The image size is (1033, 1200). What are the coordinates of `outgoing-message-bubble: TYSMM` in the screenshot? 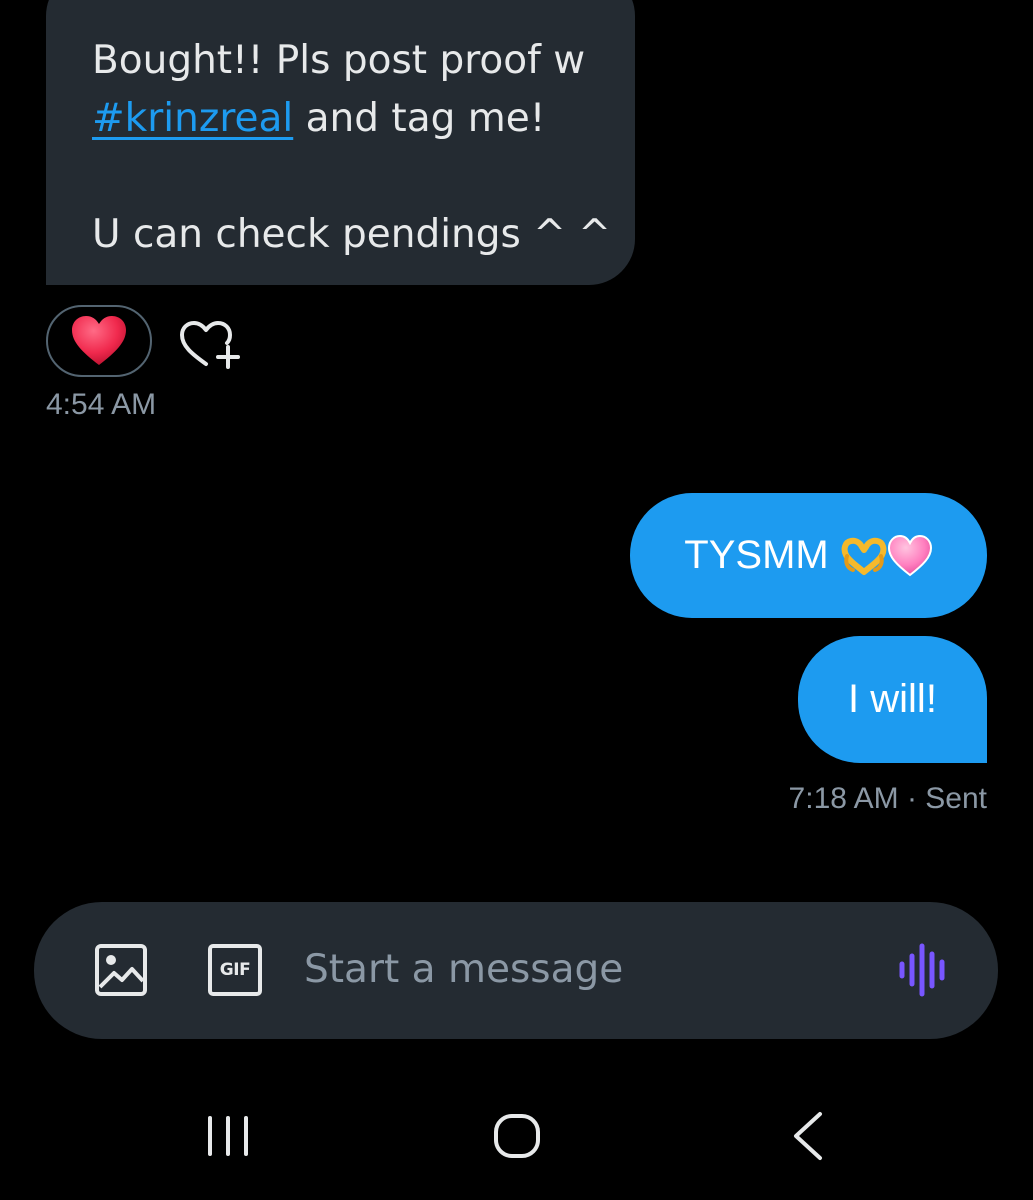 It's located at (808, 555).